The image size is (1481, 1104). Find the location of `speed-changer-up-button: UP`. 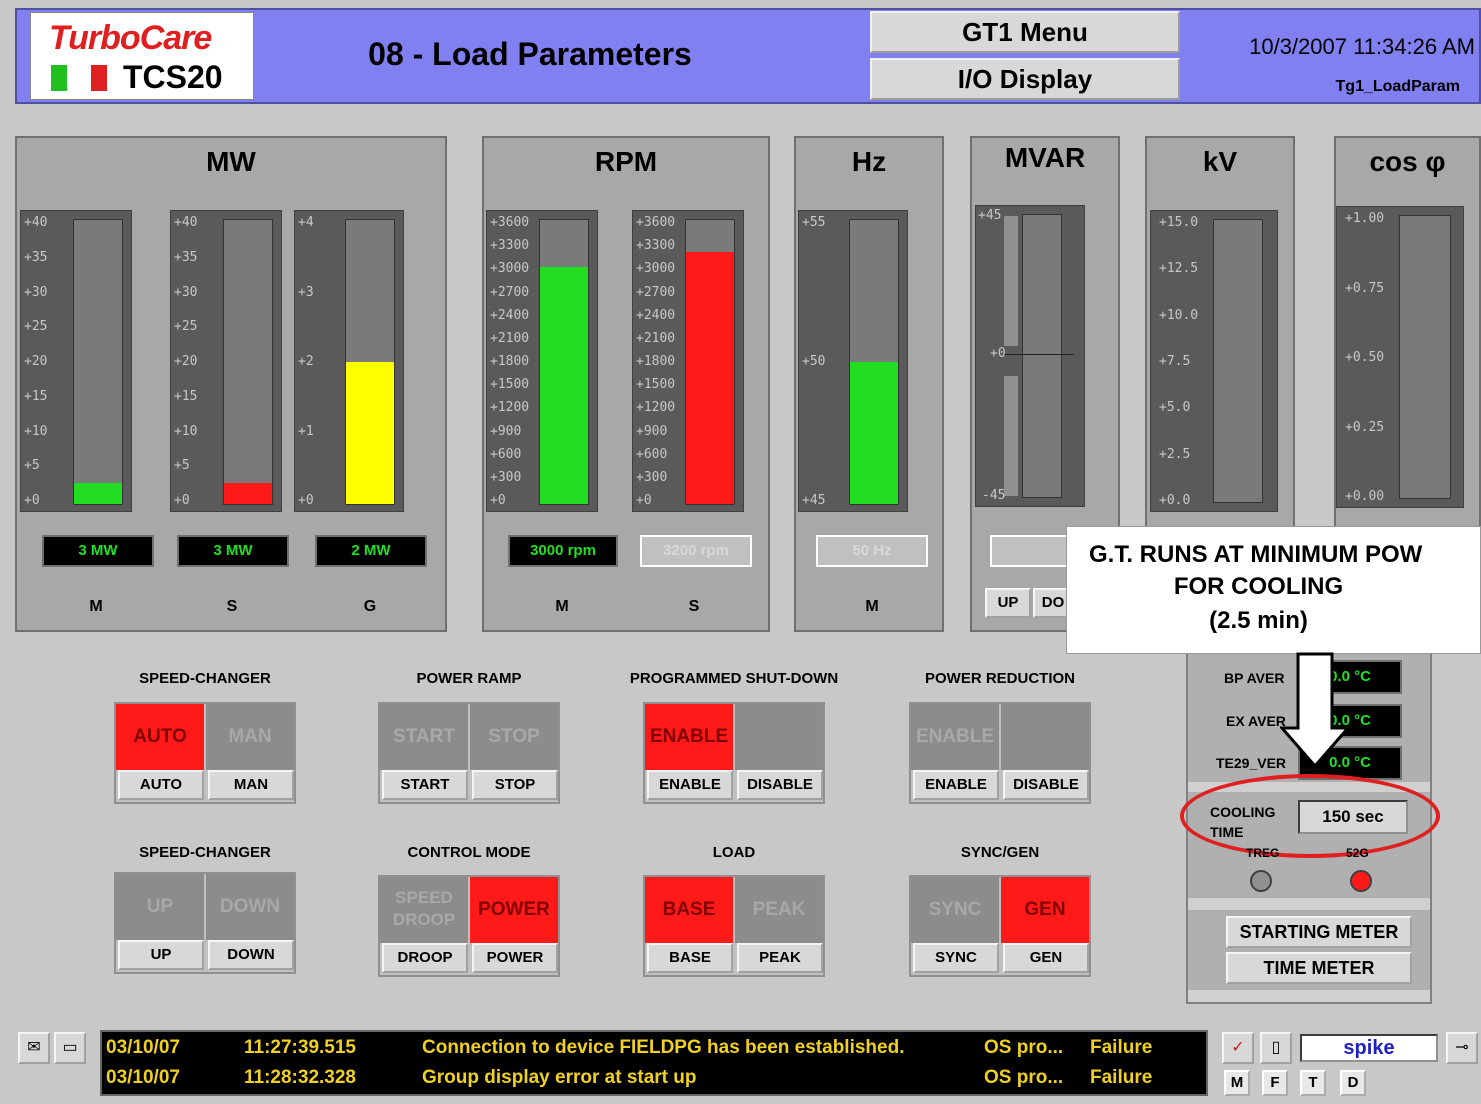

speed-changer-up-button: UP is located at coordinates (161, 955).